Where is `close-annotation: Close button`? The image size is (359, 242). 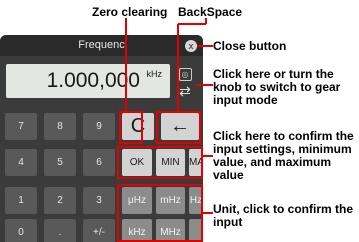 close-annotation: Close button is located at coordinates (250, 46).